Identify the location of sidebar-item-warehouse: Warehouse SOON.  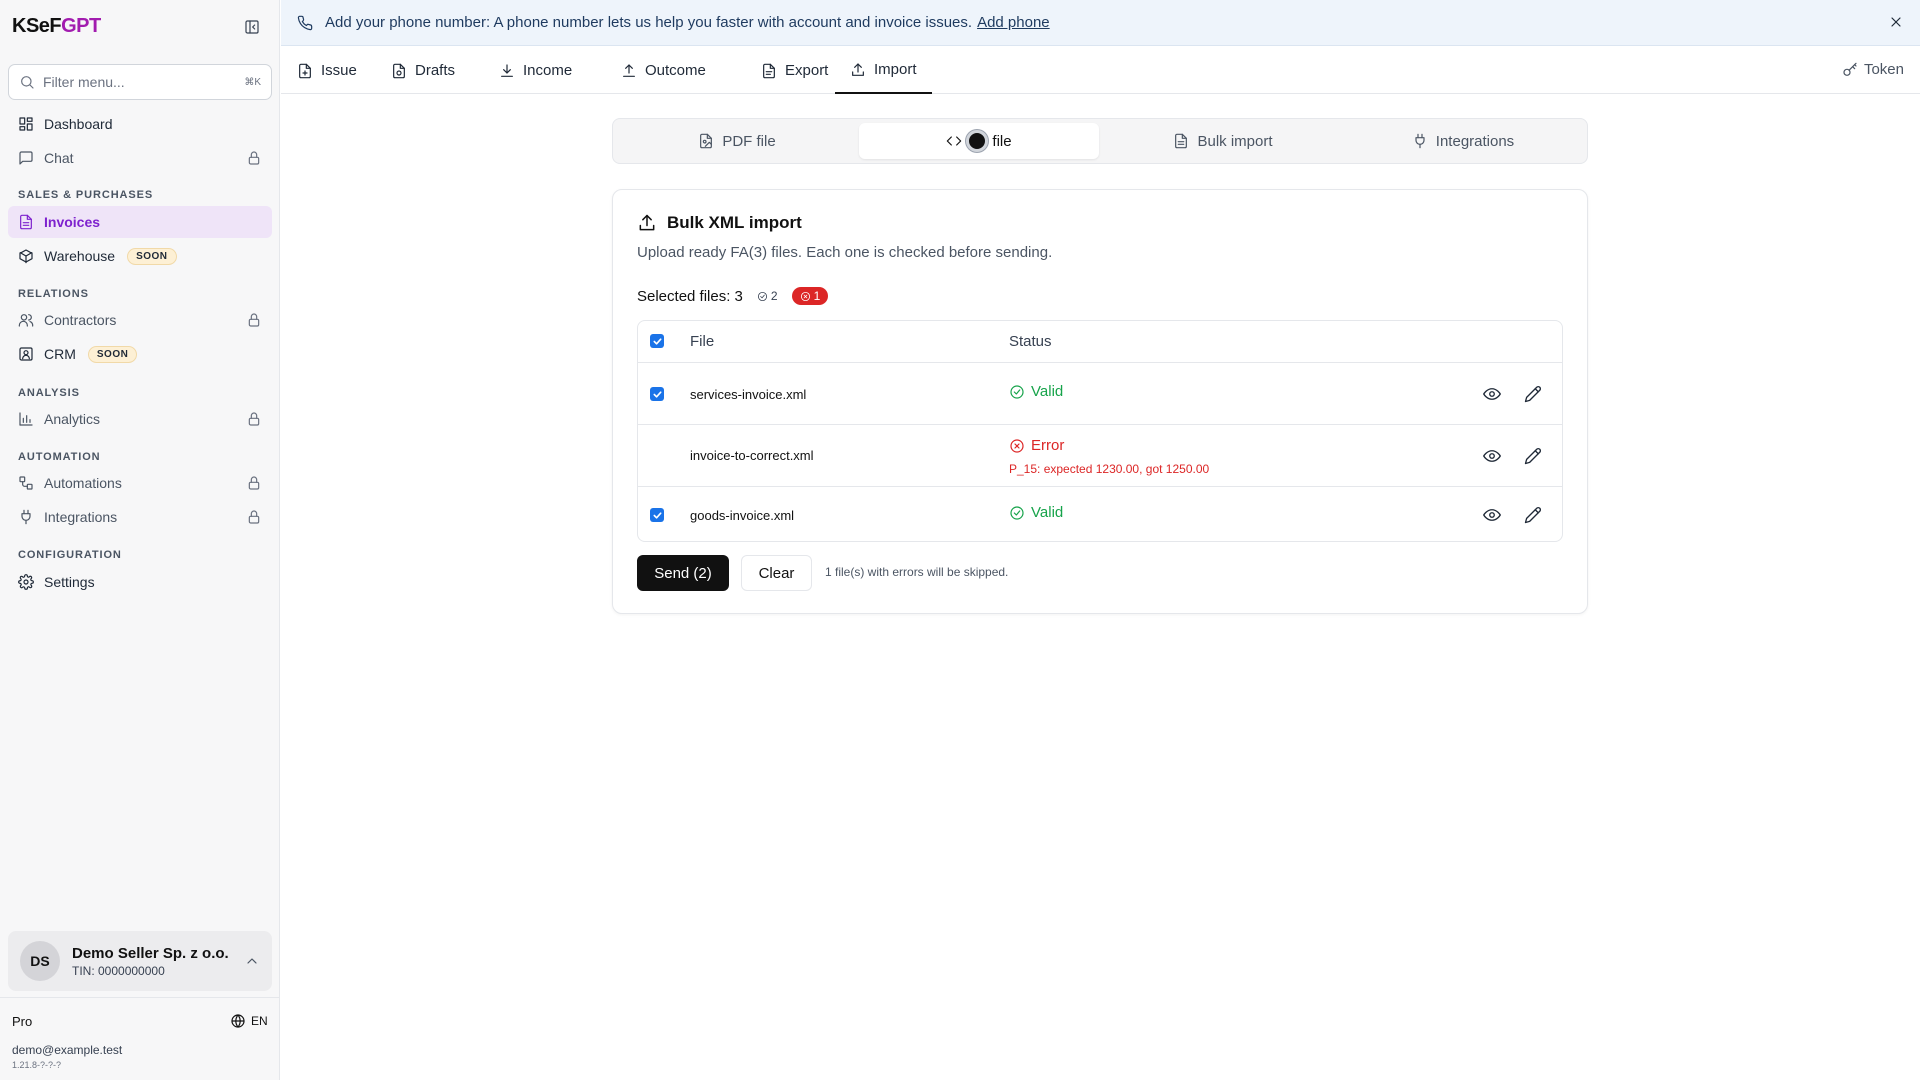
(140, 256).